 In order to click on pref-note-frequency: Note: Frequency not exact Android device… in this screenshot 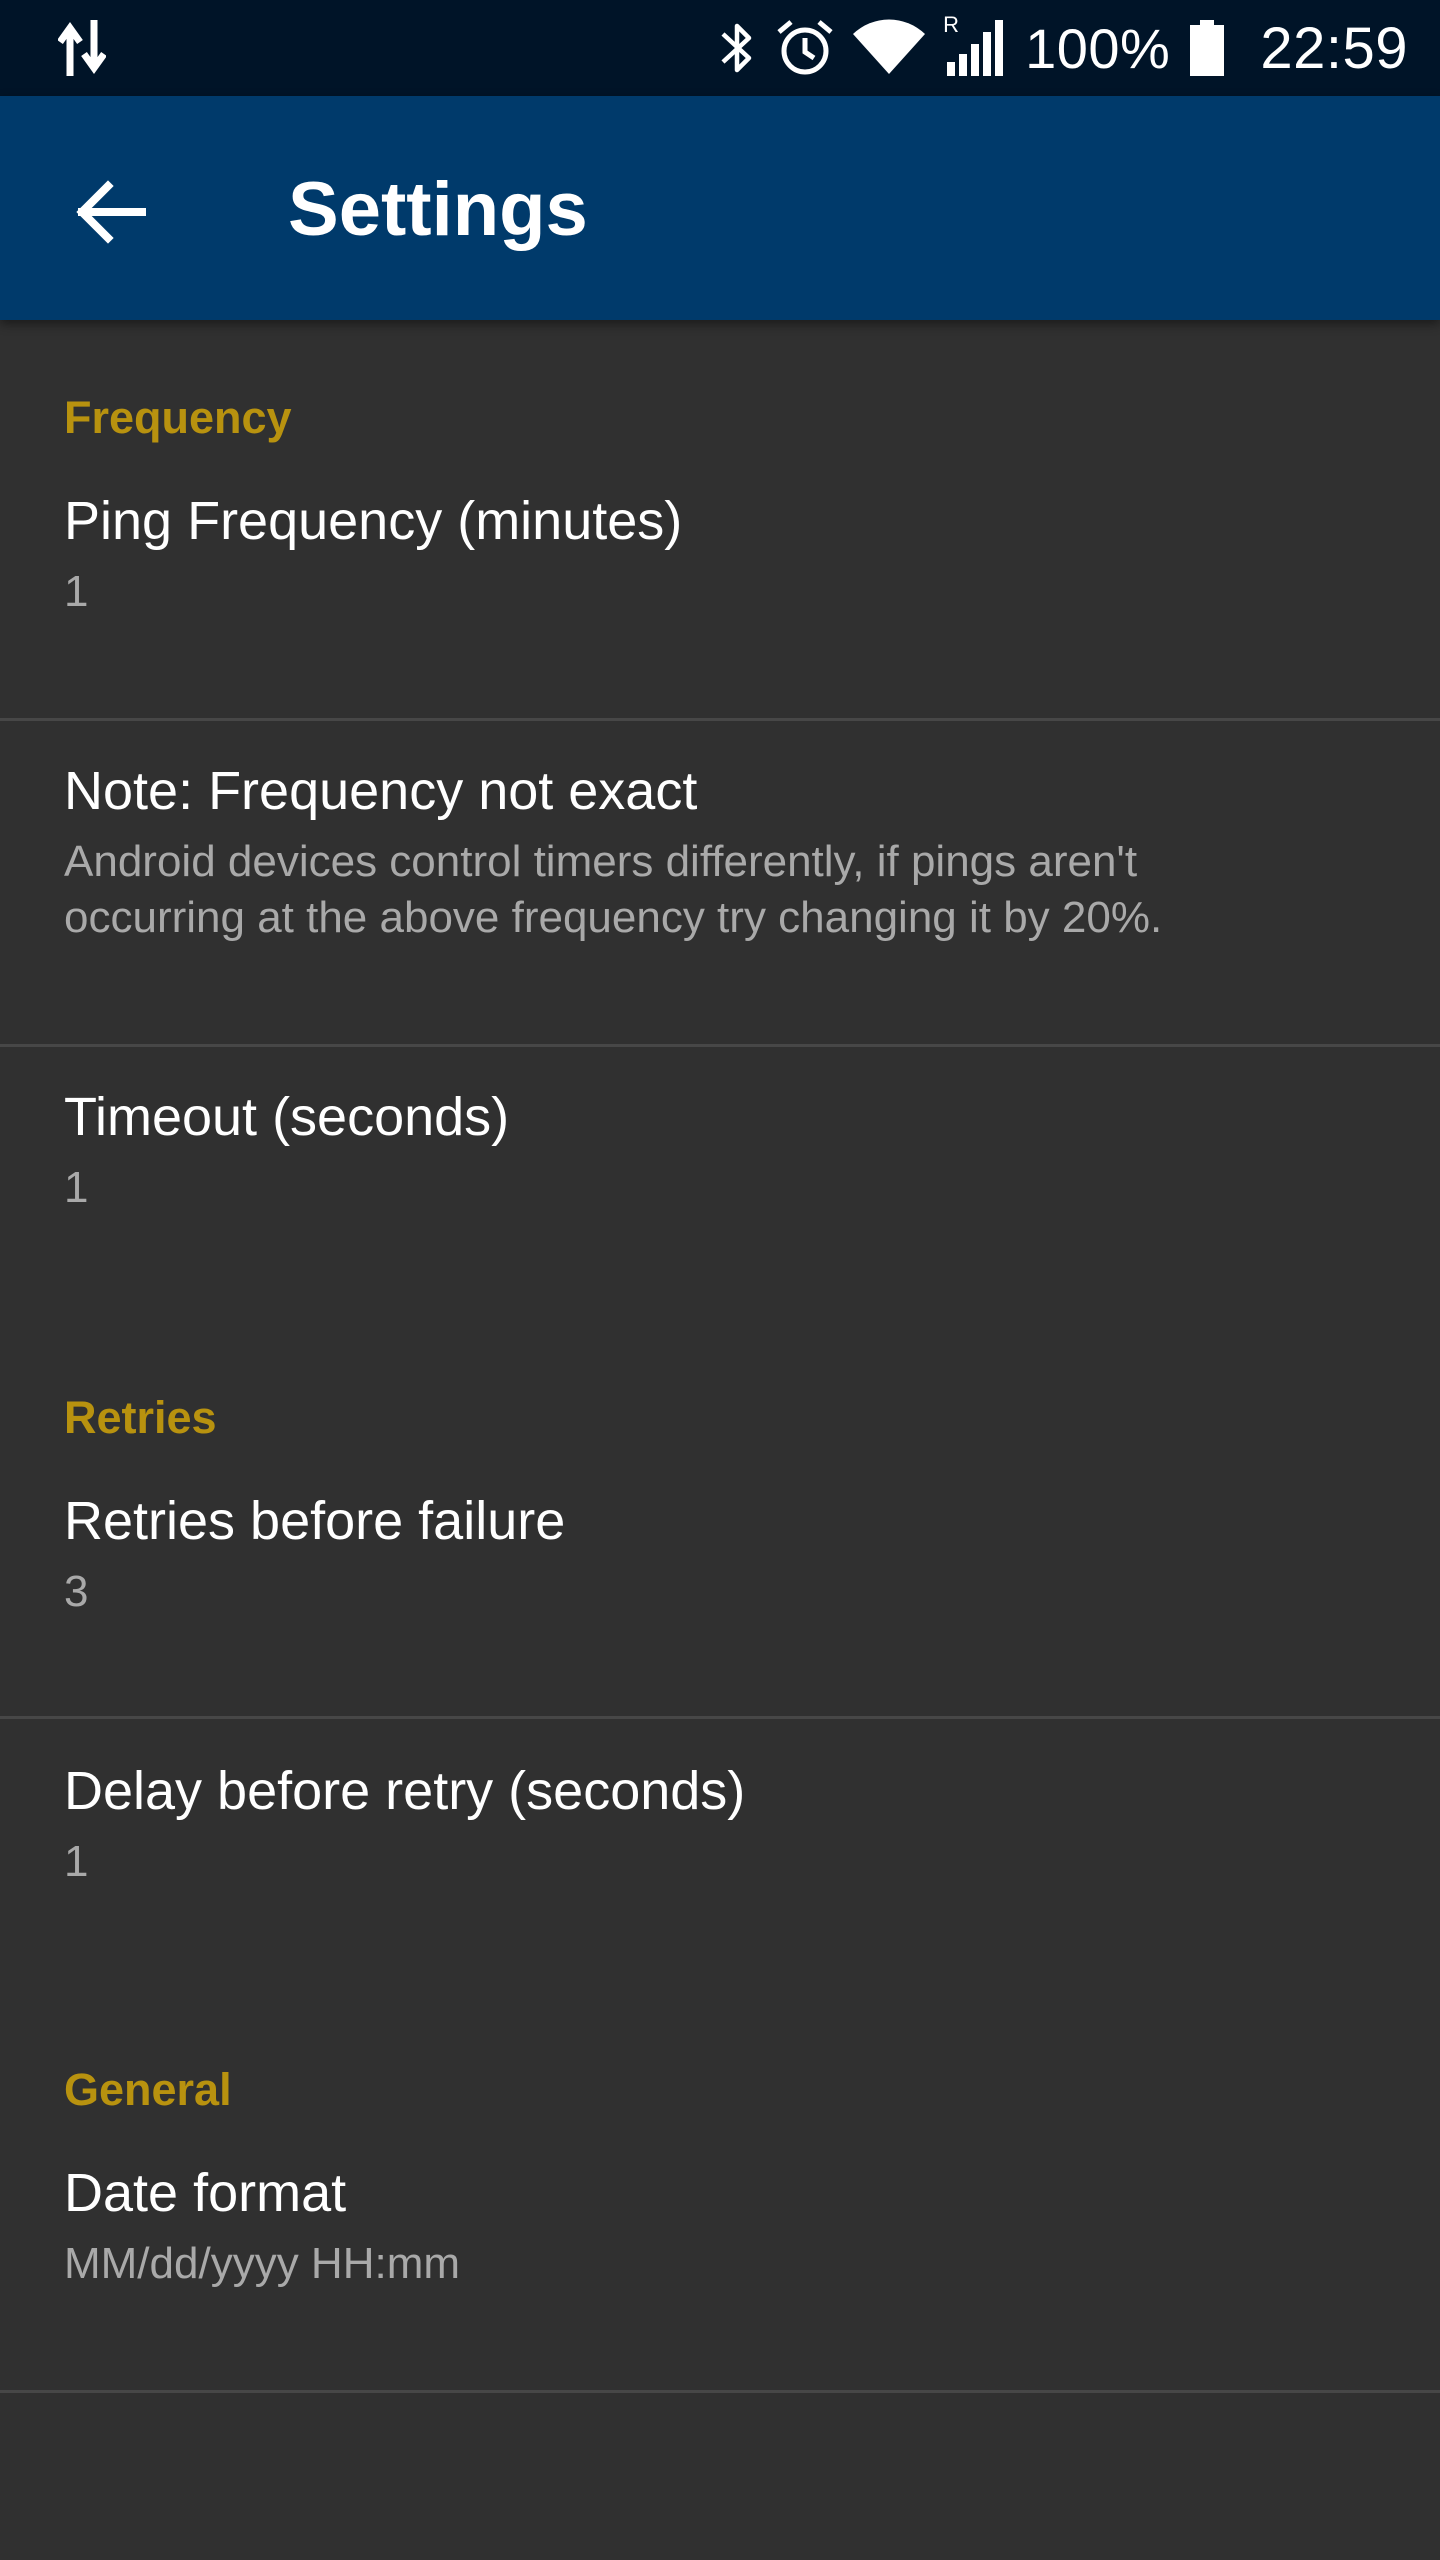, I will do `click(720, 893)`.